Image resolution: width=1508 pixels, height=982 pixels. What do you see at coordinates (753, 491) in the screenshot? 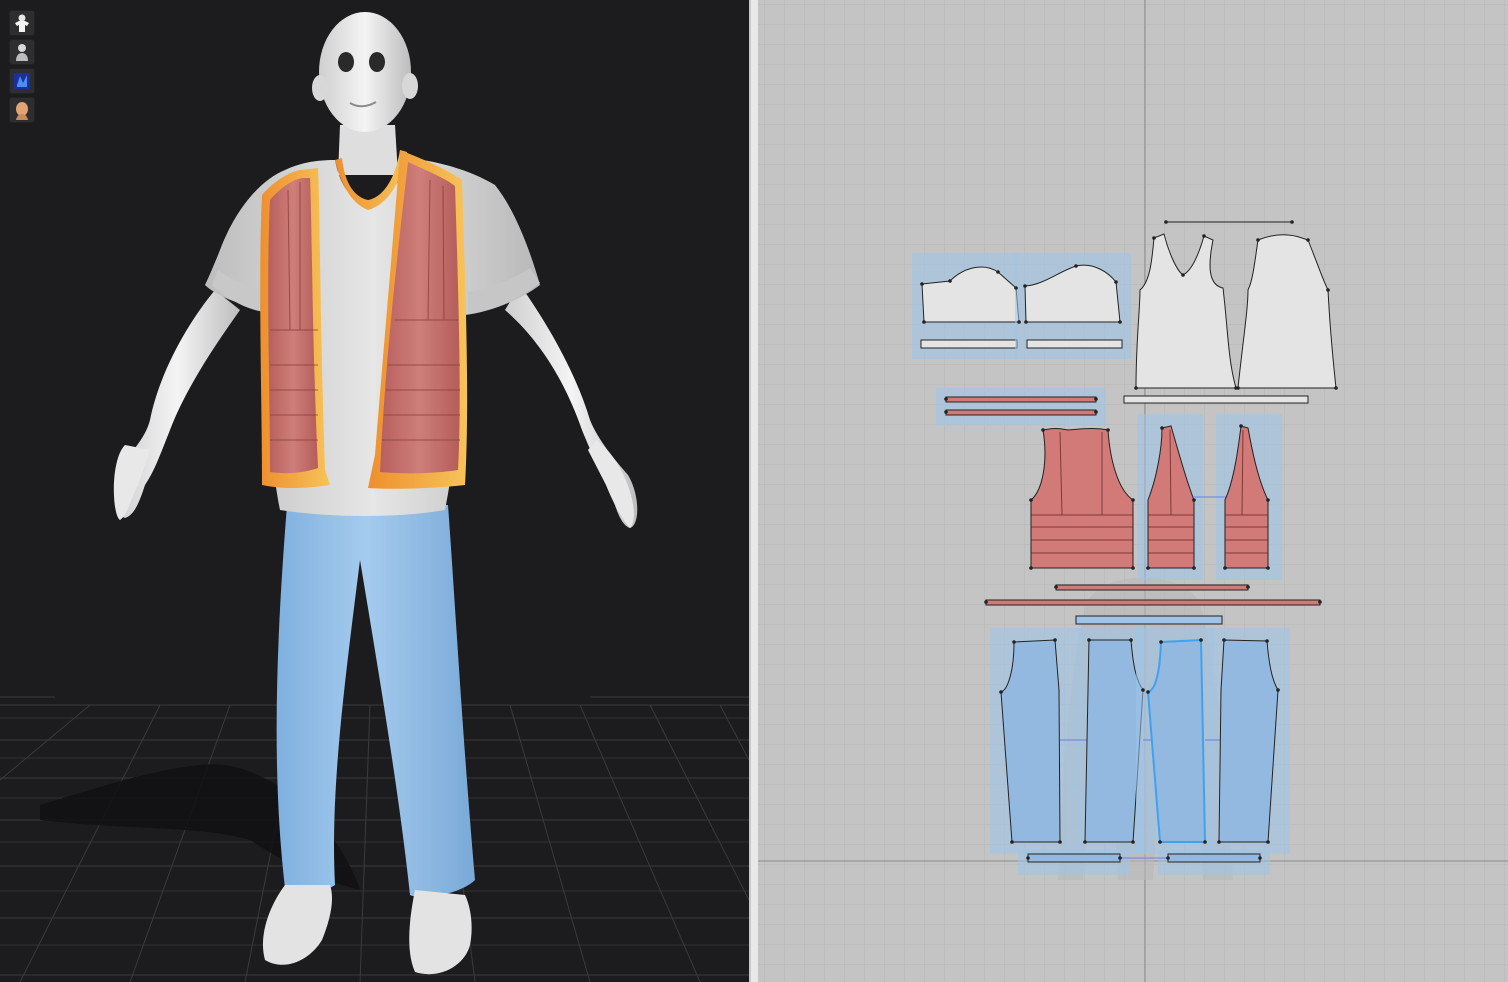
I see `view-splitter` at bounding box center [753, 491].